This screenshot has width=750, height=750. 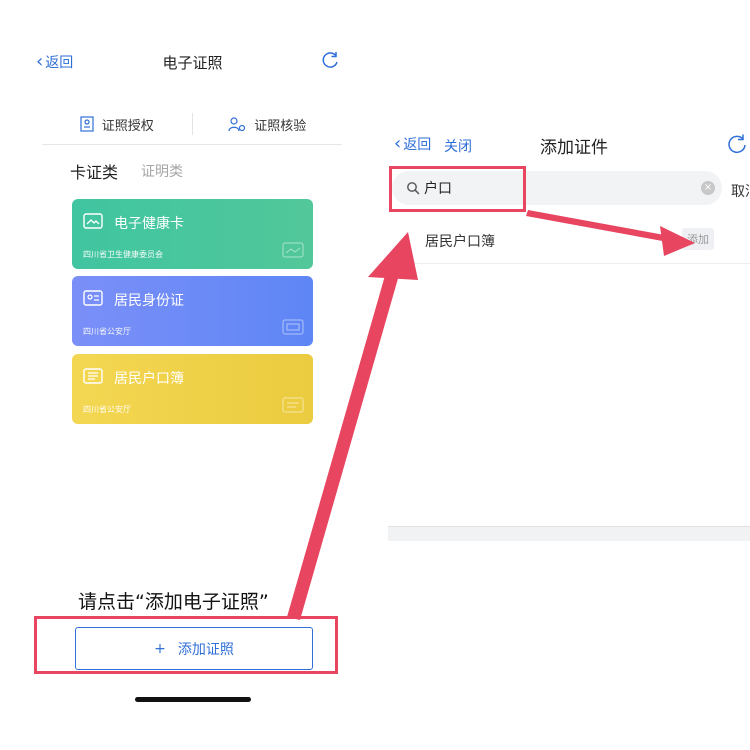 I want to click on add-license-label: 添加证照, so click(x=205, y=649).